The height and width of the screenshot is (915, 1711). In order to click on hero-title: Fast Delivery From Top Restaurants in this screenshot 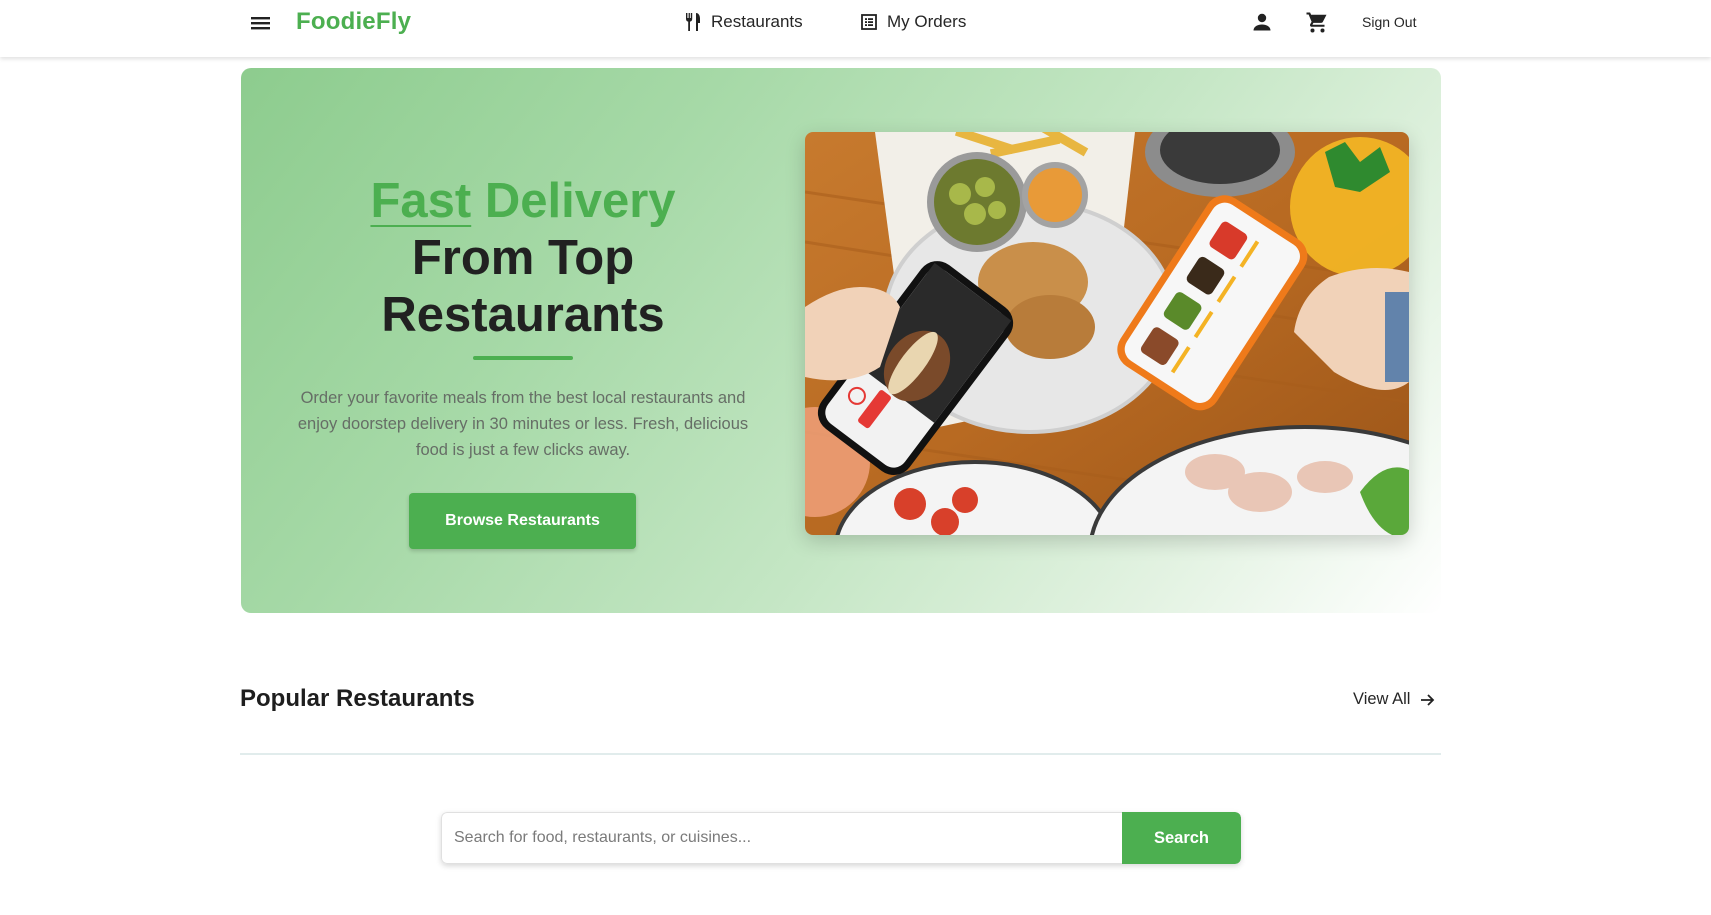, I will do `click(523, 258)`.